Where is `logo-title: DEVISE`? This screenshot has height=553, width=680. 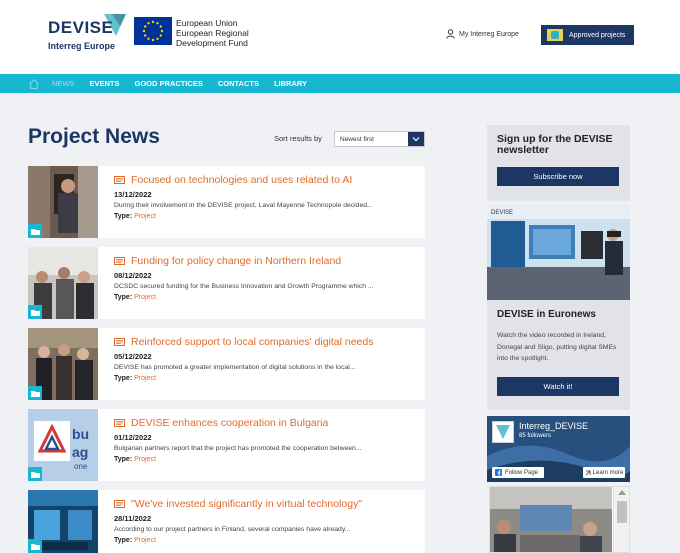
logo-title: DEVISE is located at coordinates (81, 27).